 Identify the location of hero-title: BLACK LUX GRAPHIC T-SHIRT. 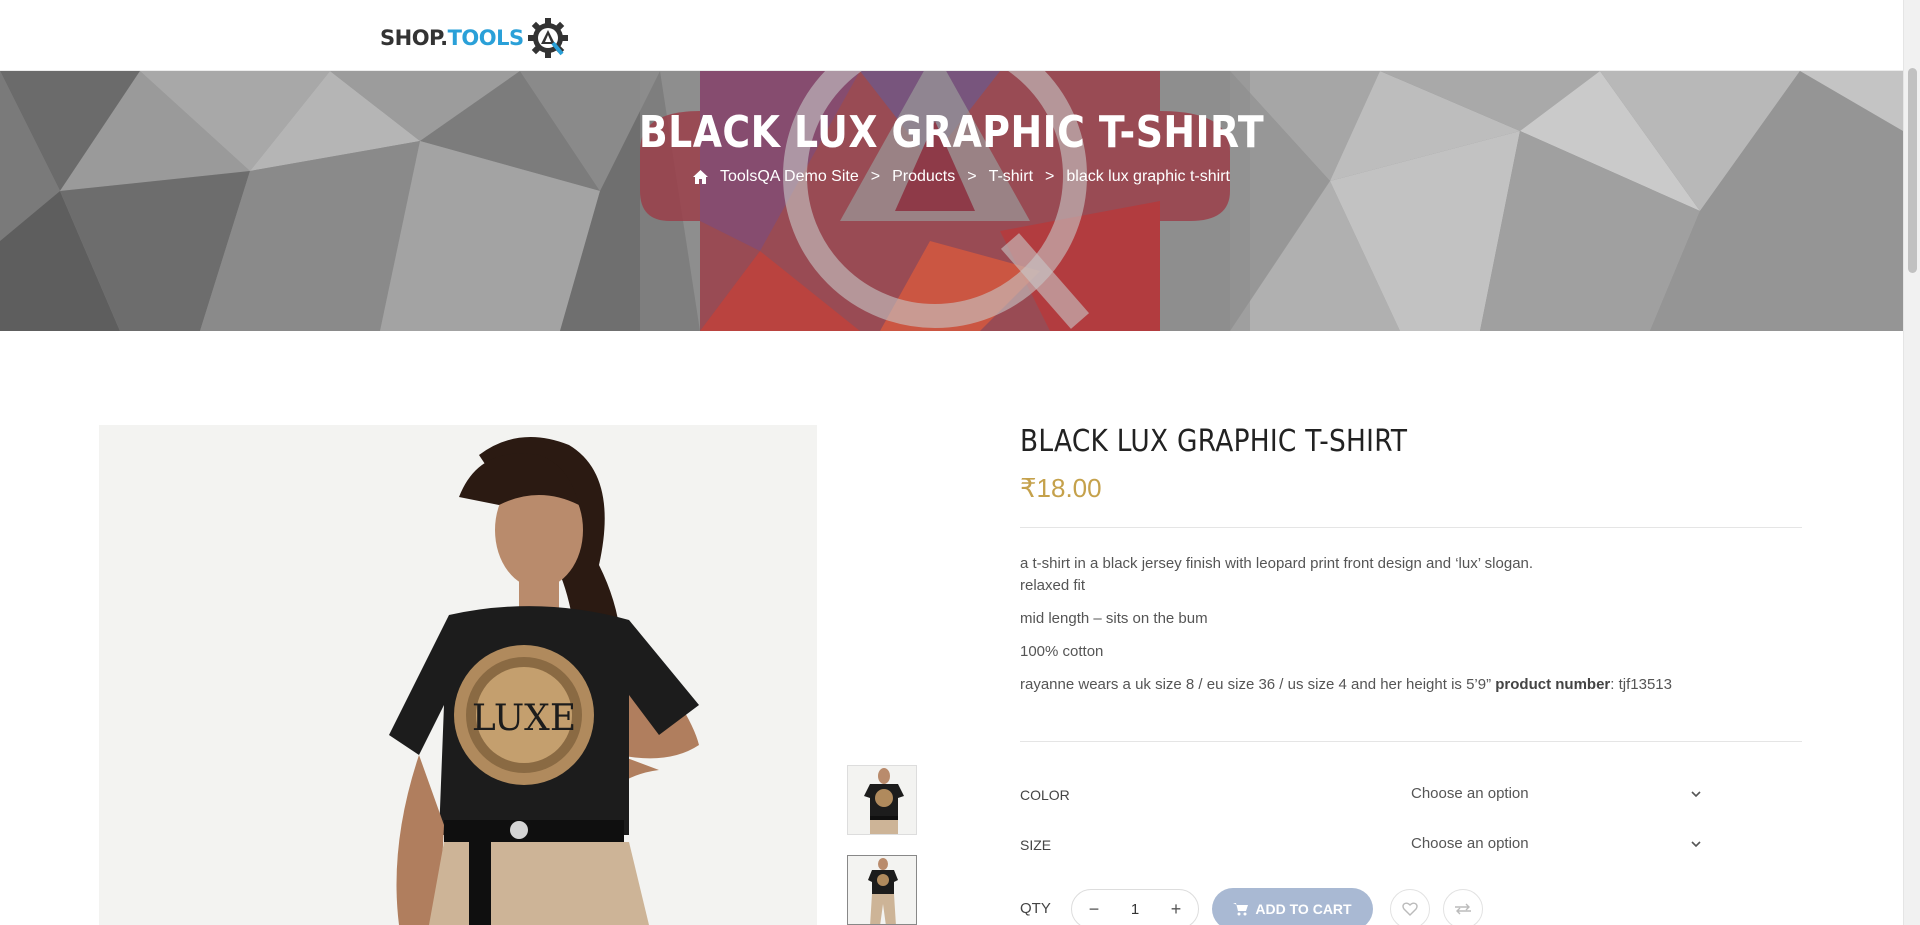
(951, 132).